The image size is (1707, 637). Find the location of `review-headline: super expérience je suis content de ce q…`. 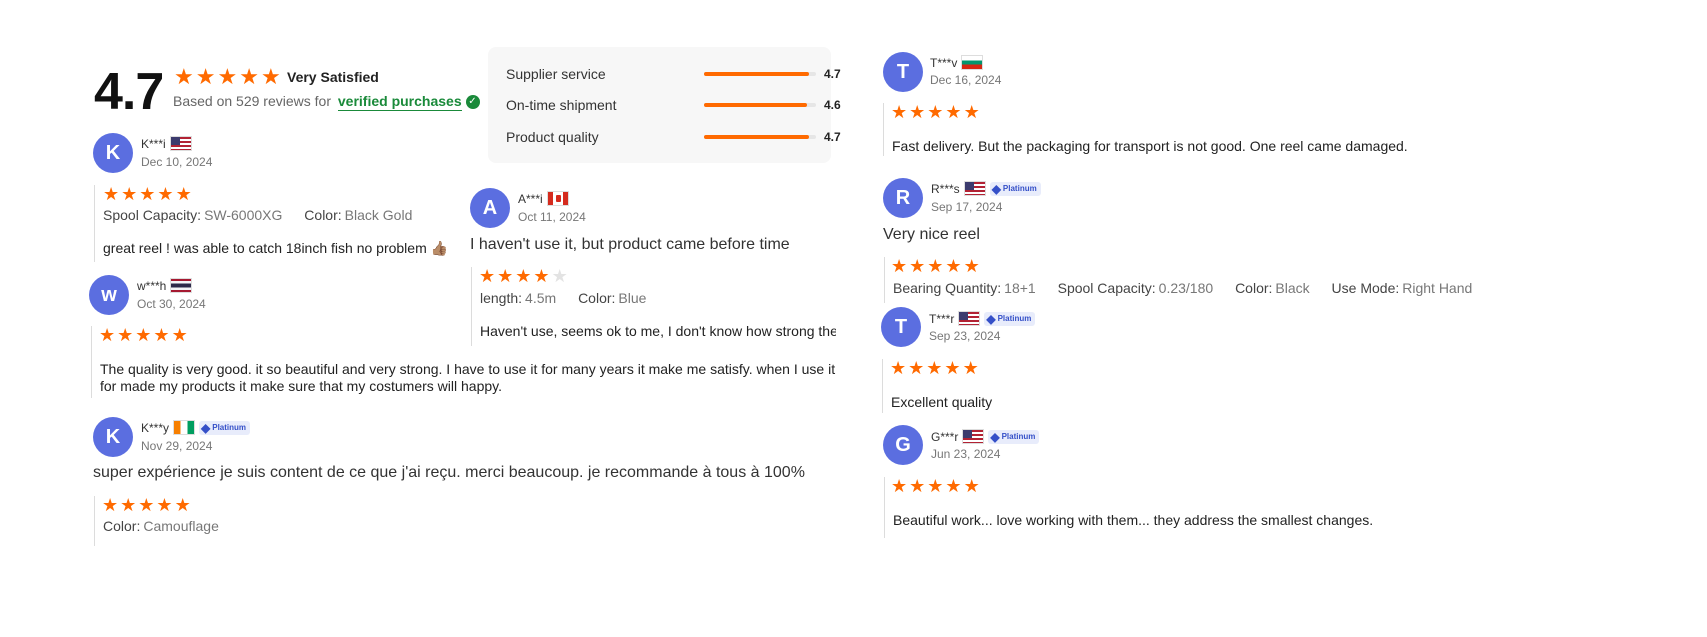

review-headline: super expérience je suis content de ce q… is located at coordinates (449, 472).